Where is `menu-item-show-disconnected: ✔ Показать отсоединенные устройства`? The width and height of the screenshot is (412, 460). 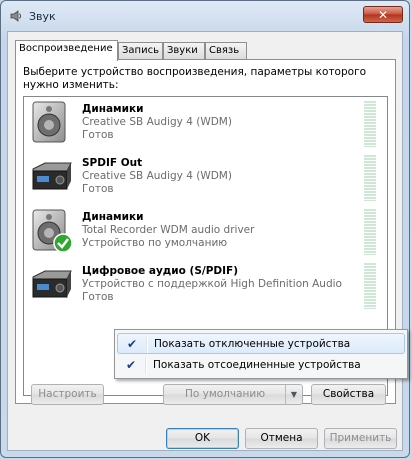 menu-item-show-disconnected: ✔ Показать отсоединенные устройства is located at coordinates (261, 365).